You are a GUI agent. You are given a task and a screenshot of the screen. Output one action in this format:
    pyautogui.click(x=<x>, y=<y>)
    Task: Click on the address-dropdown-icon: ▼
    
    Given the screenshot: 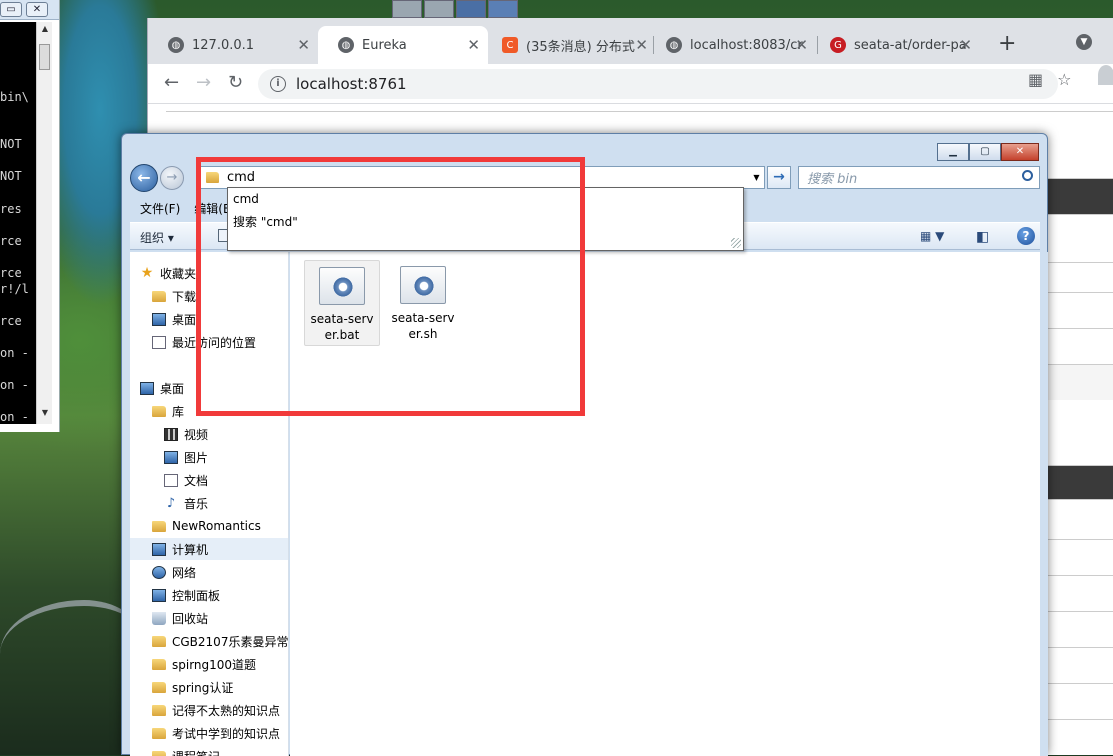 What is the action you would take?
    pyautogui.click(x=757, y=177)
    